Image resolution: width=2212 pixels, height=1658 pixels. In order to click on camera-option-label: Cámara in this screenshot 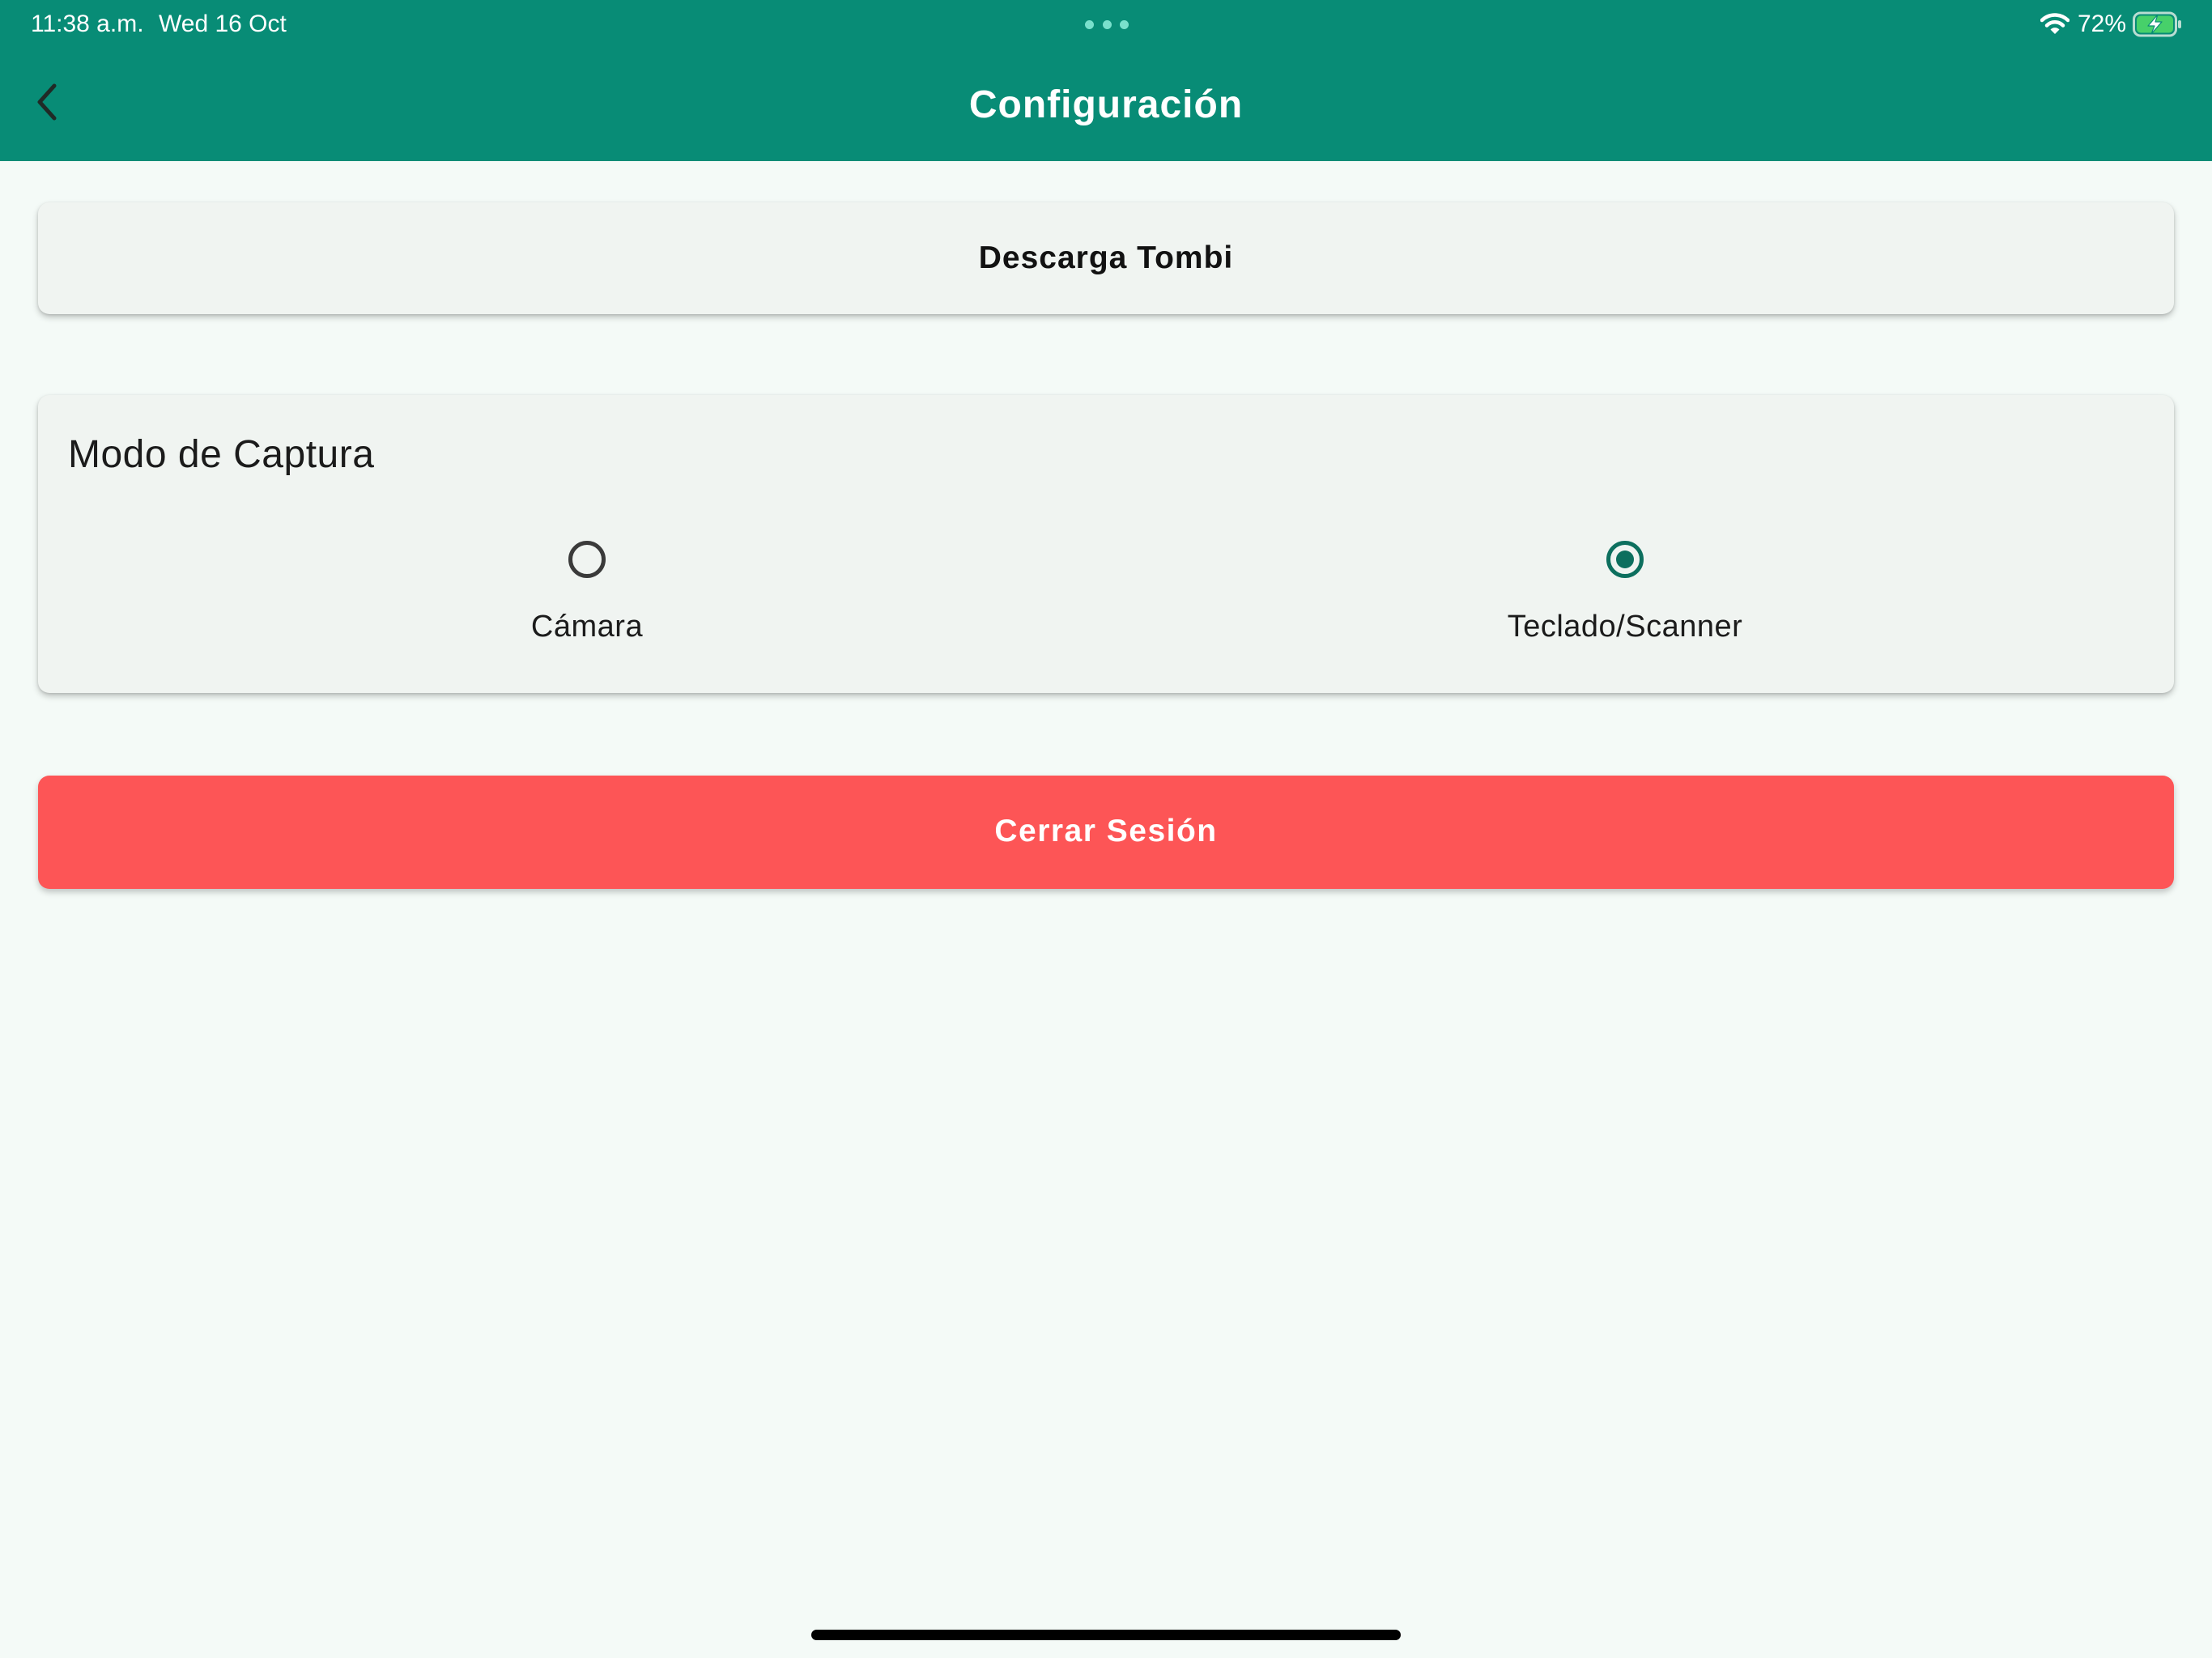, I will do `click(587, 627)`.